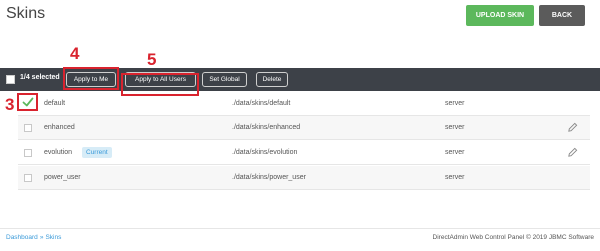 The image size is (600, 251). Describe the element at coordinates (261, 103) in the screenshot. I see `skin-path: ./data/skins/default` at that location.